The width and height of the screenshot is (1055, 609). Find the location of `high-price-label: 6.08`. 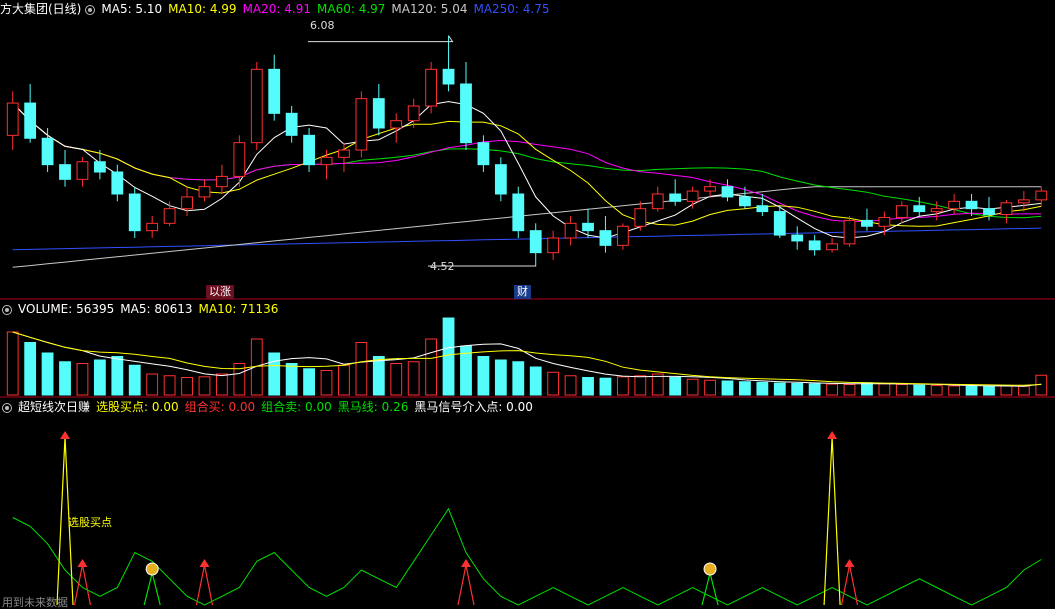

high-price-label: 6.08 is located at coordinates (322, 25).